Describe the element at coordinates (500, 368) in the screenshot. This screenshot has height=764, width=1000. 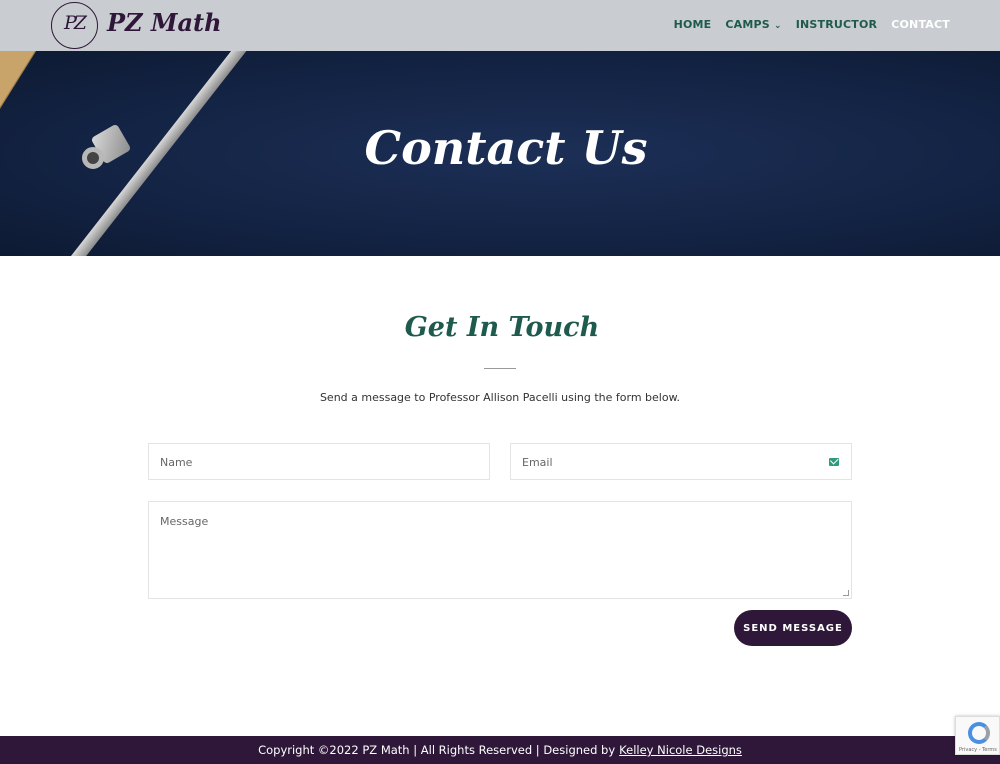
I see `title-divider` at that location.